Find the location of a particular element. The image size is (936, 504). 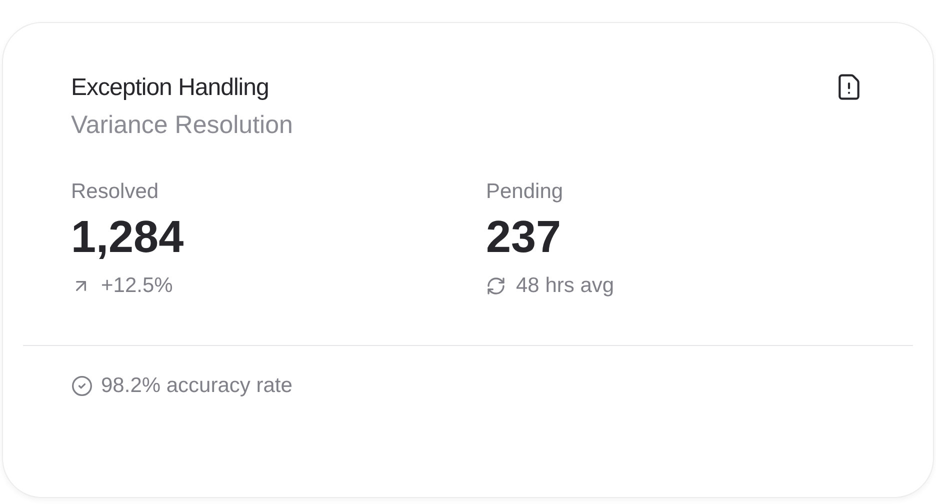

card-subtitle: Variance Resolution is located at coordinates (182, 125).